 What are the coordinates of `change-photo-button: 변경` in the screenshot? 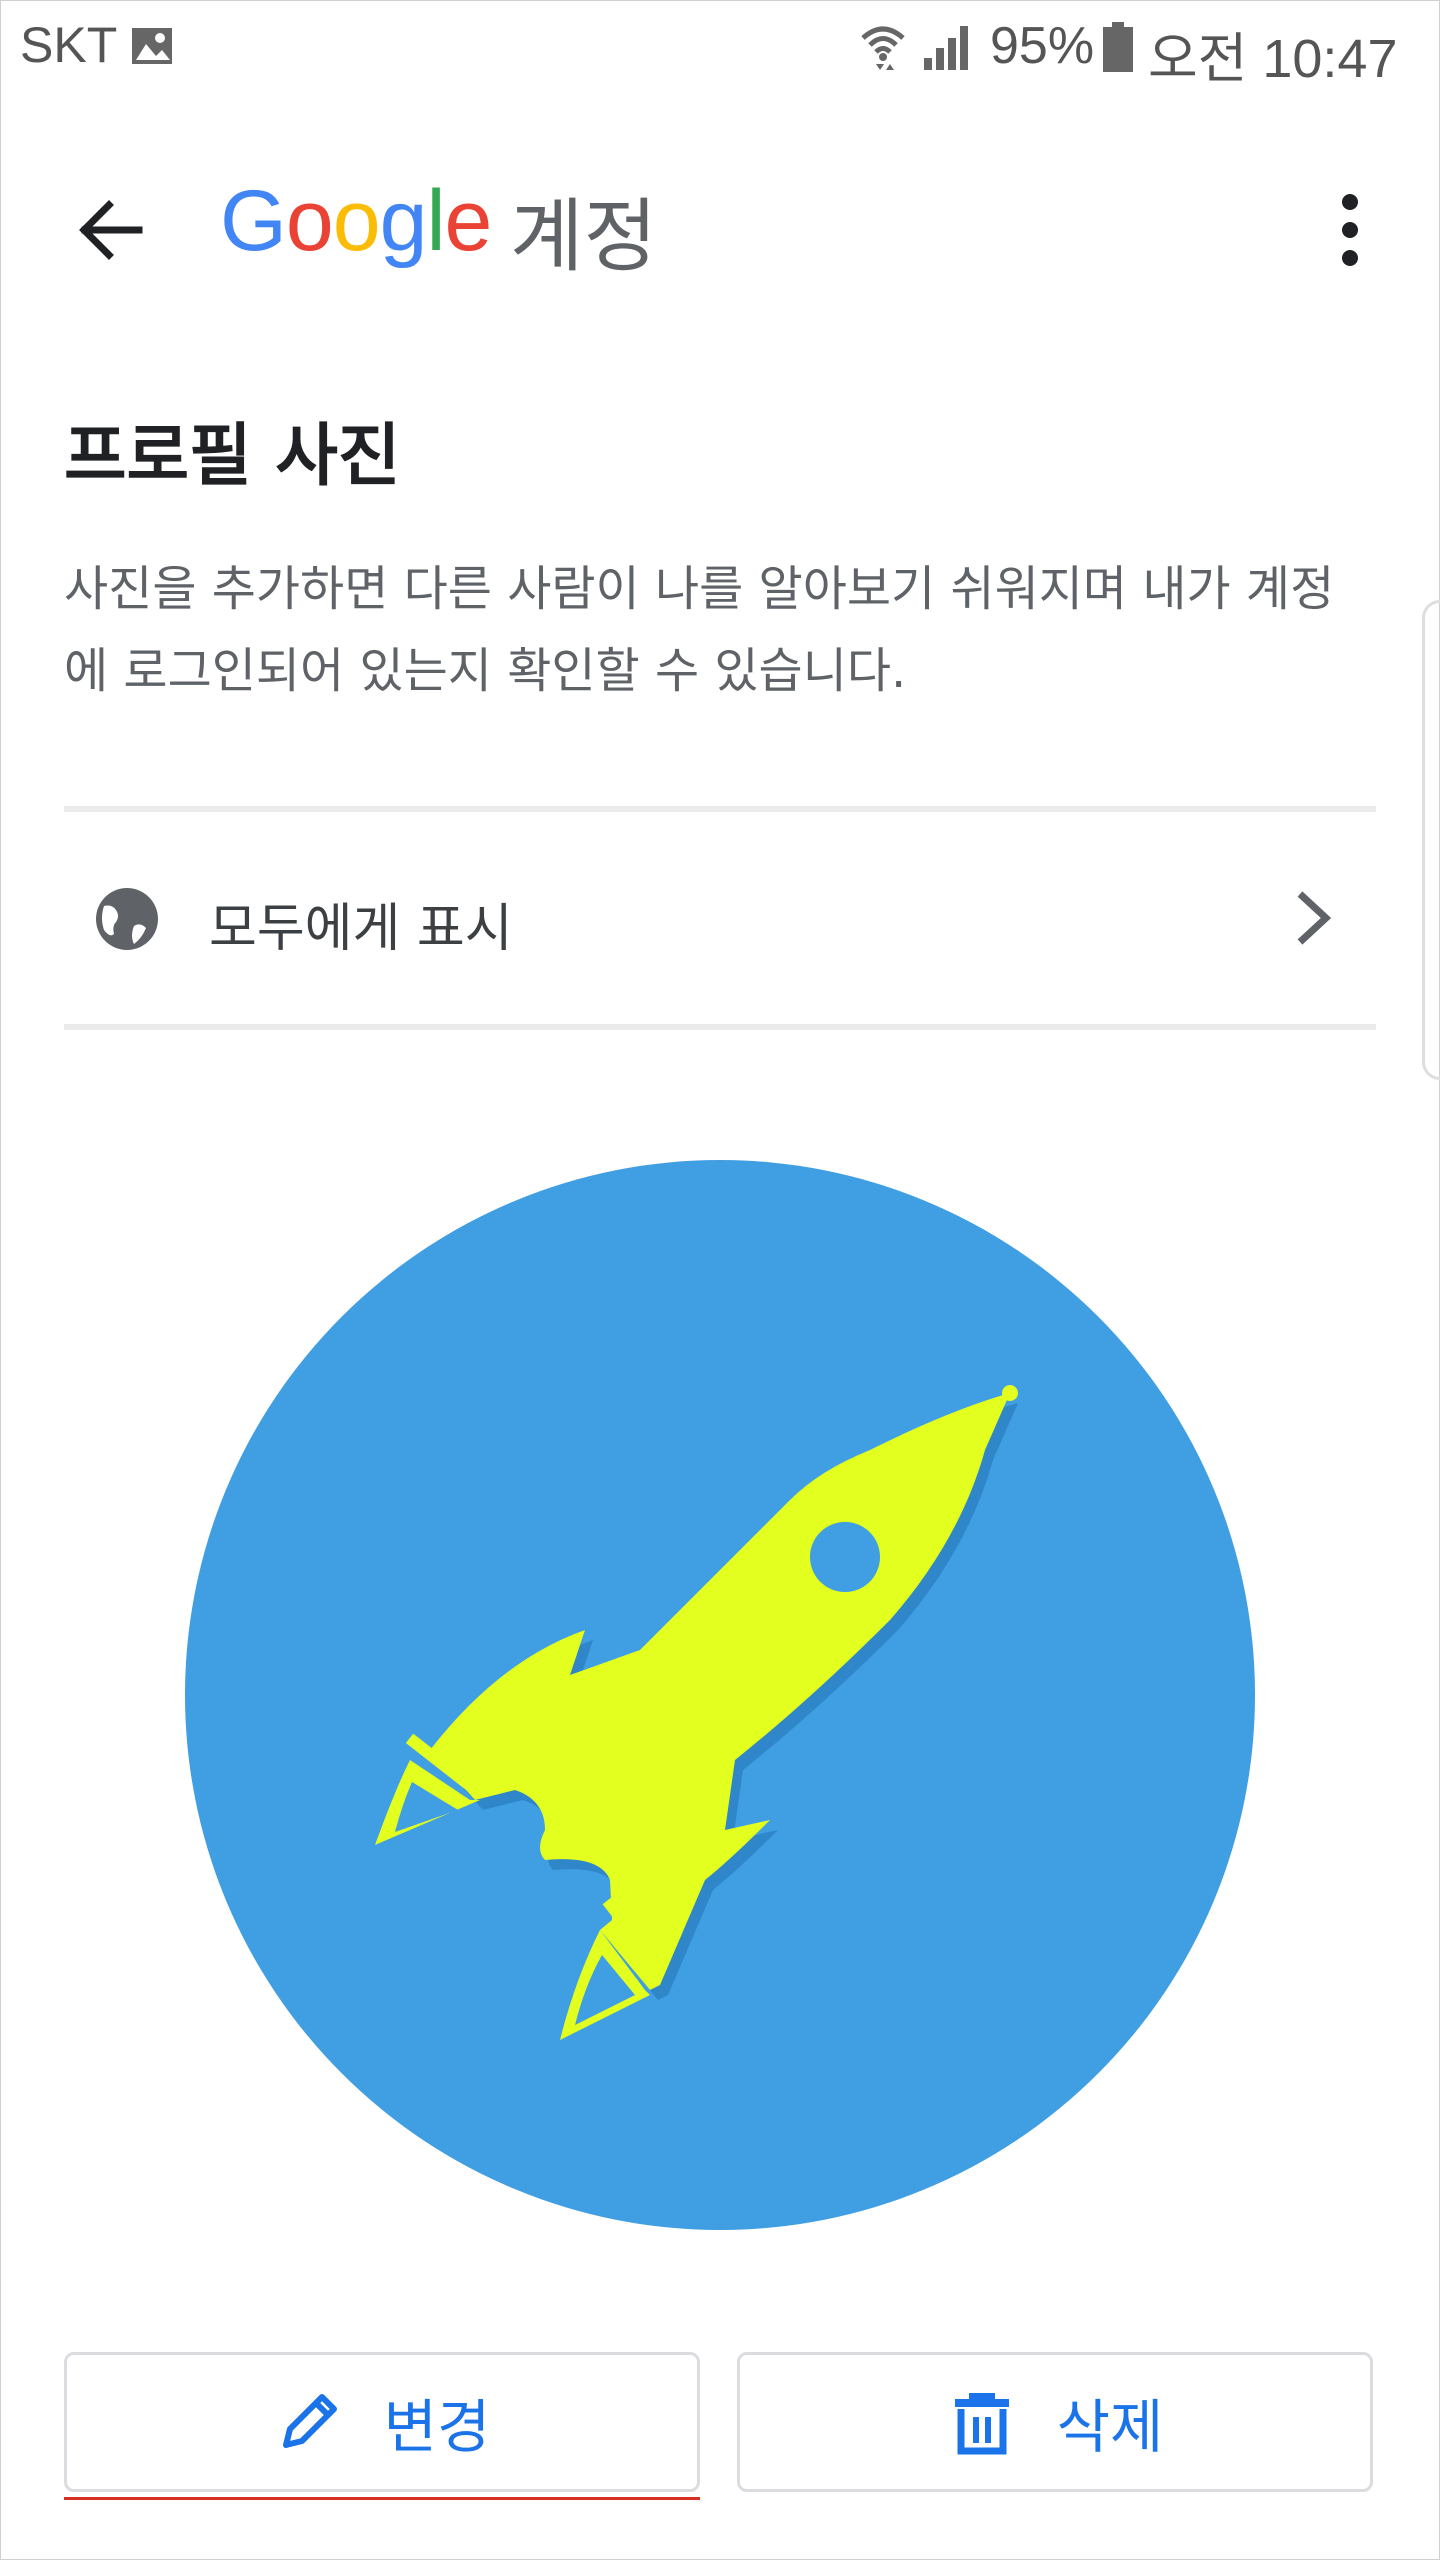 It's located at (382, 2422).